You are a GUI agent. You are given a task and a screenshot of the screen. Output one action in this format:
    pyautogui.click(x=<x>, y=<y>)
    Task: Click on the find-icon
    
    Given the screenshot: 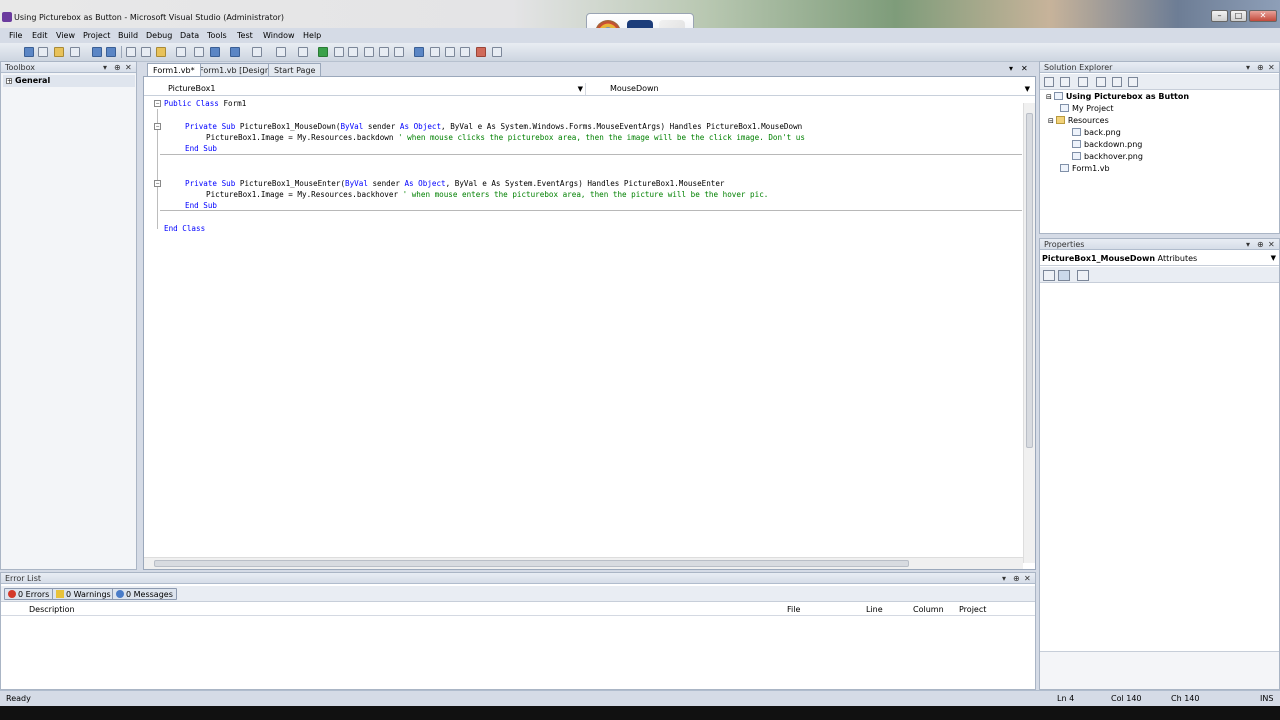 What is the action you would take?
    pyautogui.click(x=181, y=52)
    